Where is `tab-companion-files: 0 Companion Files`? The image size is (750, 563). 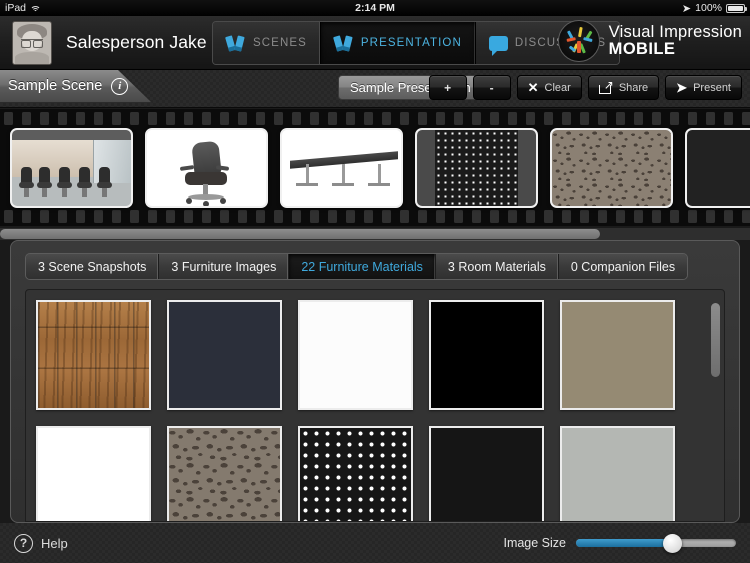 tab-companion-files: 0 Companion Files is located at coordinates (623, 266).